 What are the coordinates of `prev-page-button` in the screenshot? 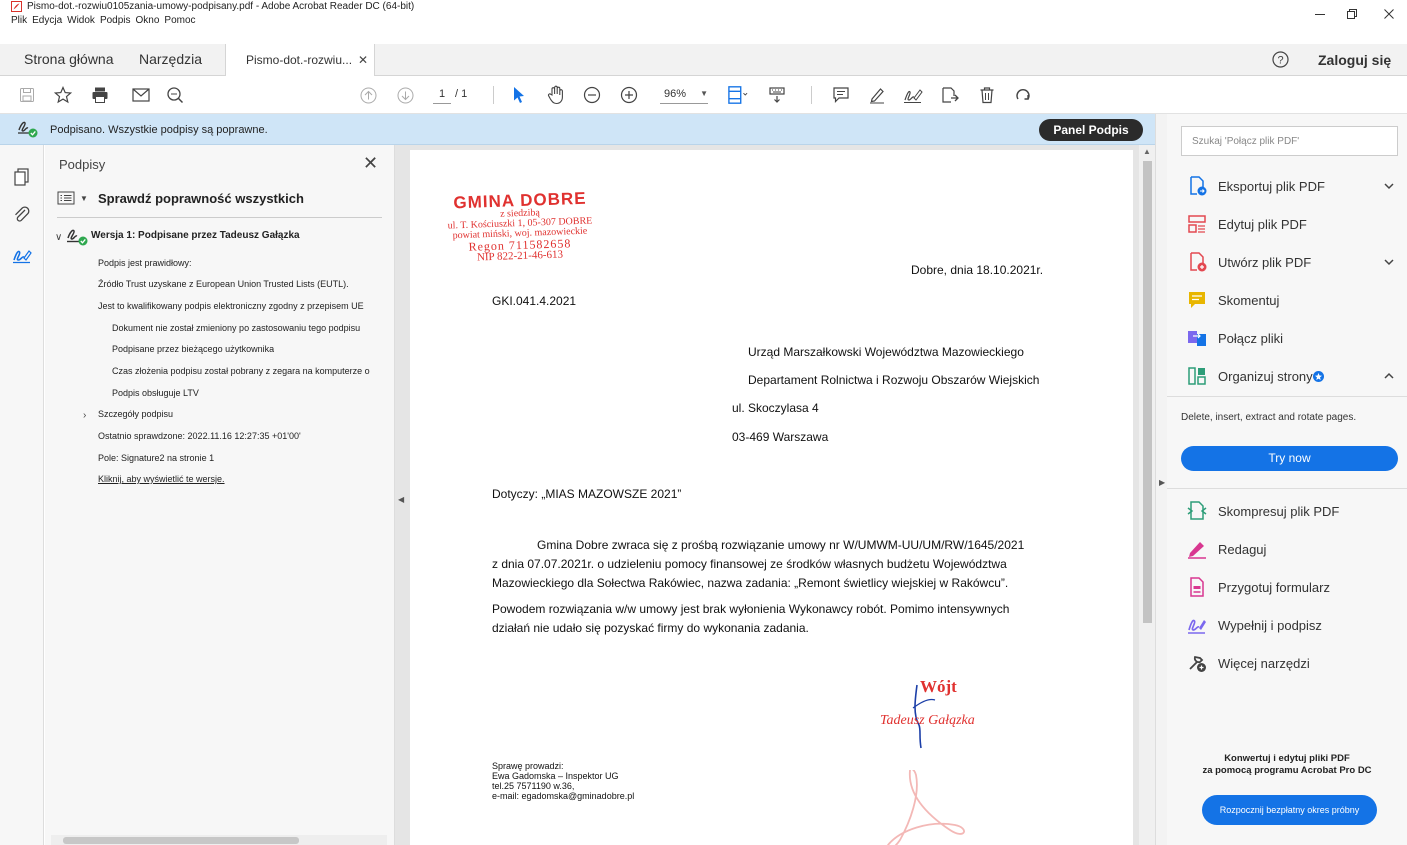 It's located at (368, 95).